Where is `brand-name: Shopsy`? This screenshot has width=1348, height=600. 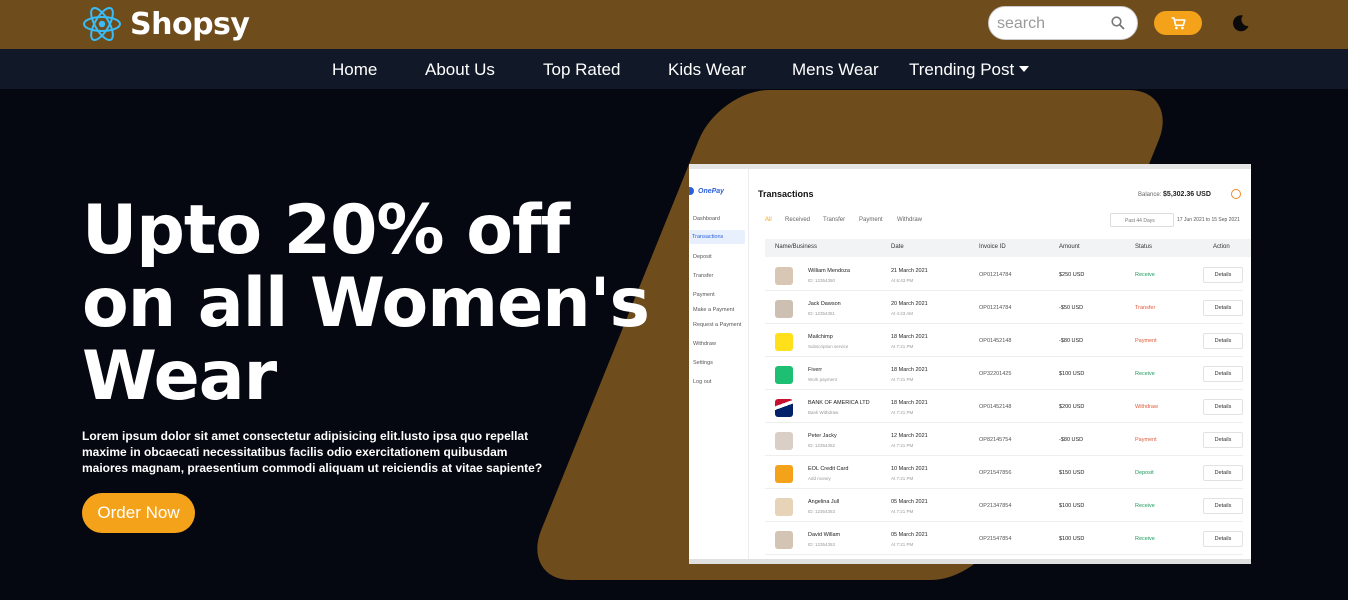 brand-name: Shopsy is located at coordinates (190, 24).